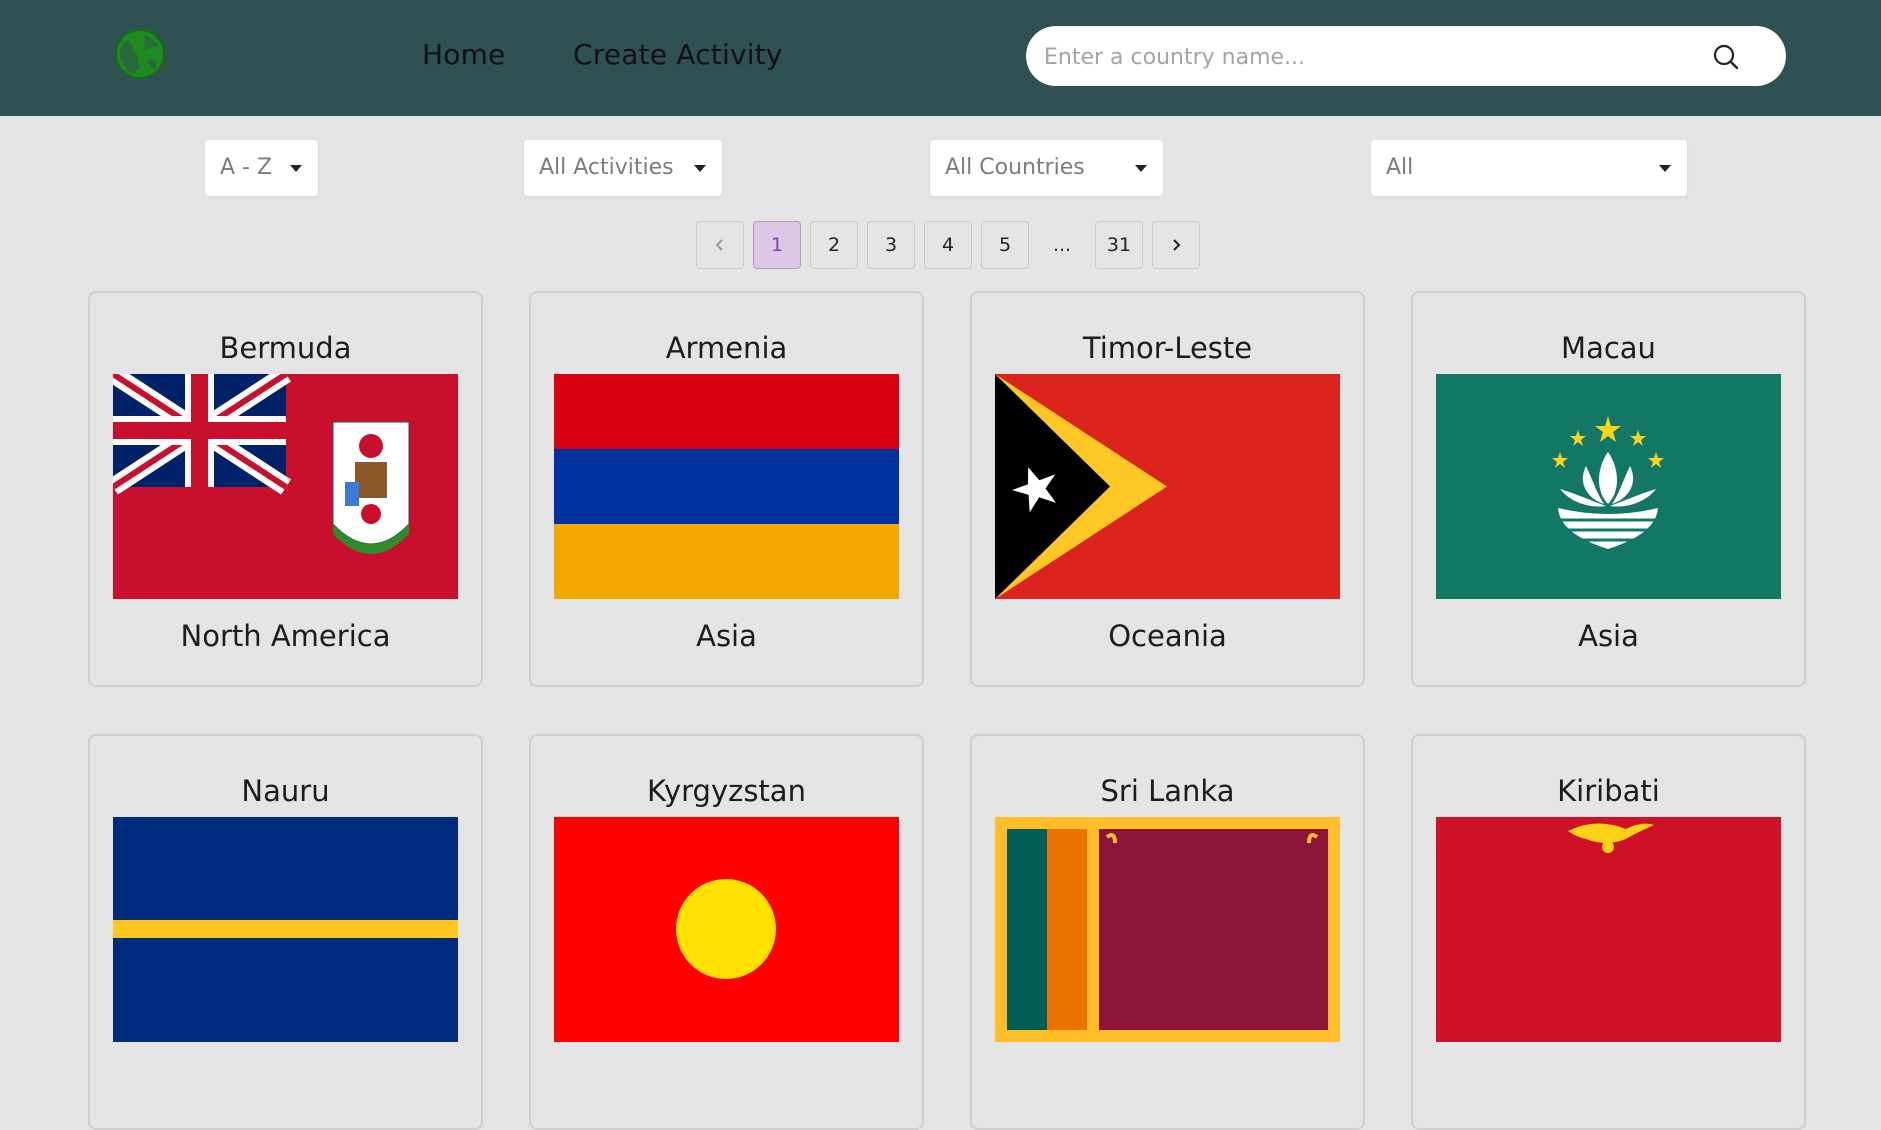 The height and width of the screenshot is (1130, 1881). I want to click on country-name: Timor-Leste, so click(1167, 348).